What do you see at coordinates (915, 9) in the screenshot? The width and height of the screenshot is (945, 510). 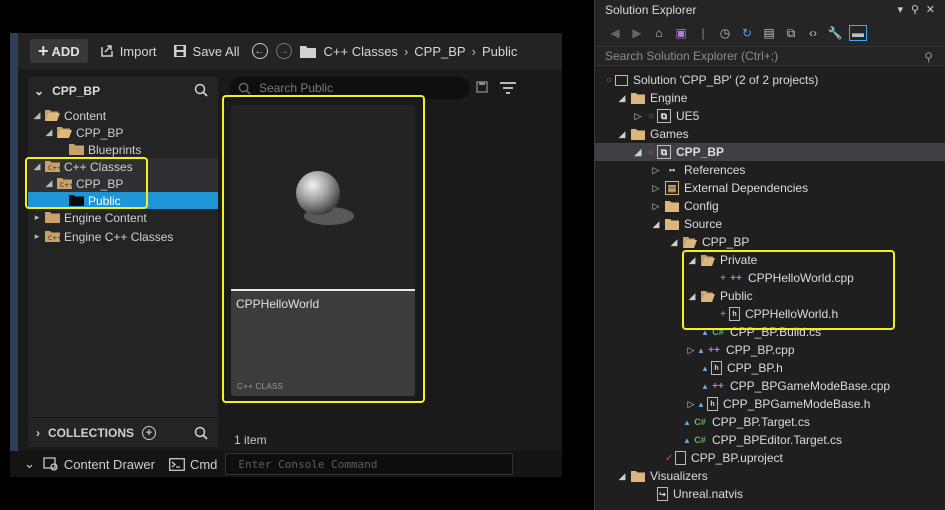 I see `pin-icon: ⚲` at bounding box center [915, 9].